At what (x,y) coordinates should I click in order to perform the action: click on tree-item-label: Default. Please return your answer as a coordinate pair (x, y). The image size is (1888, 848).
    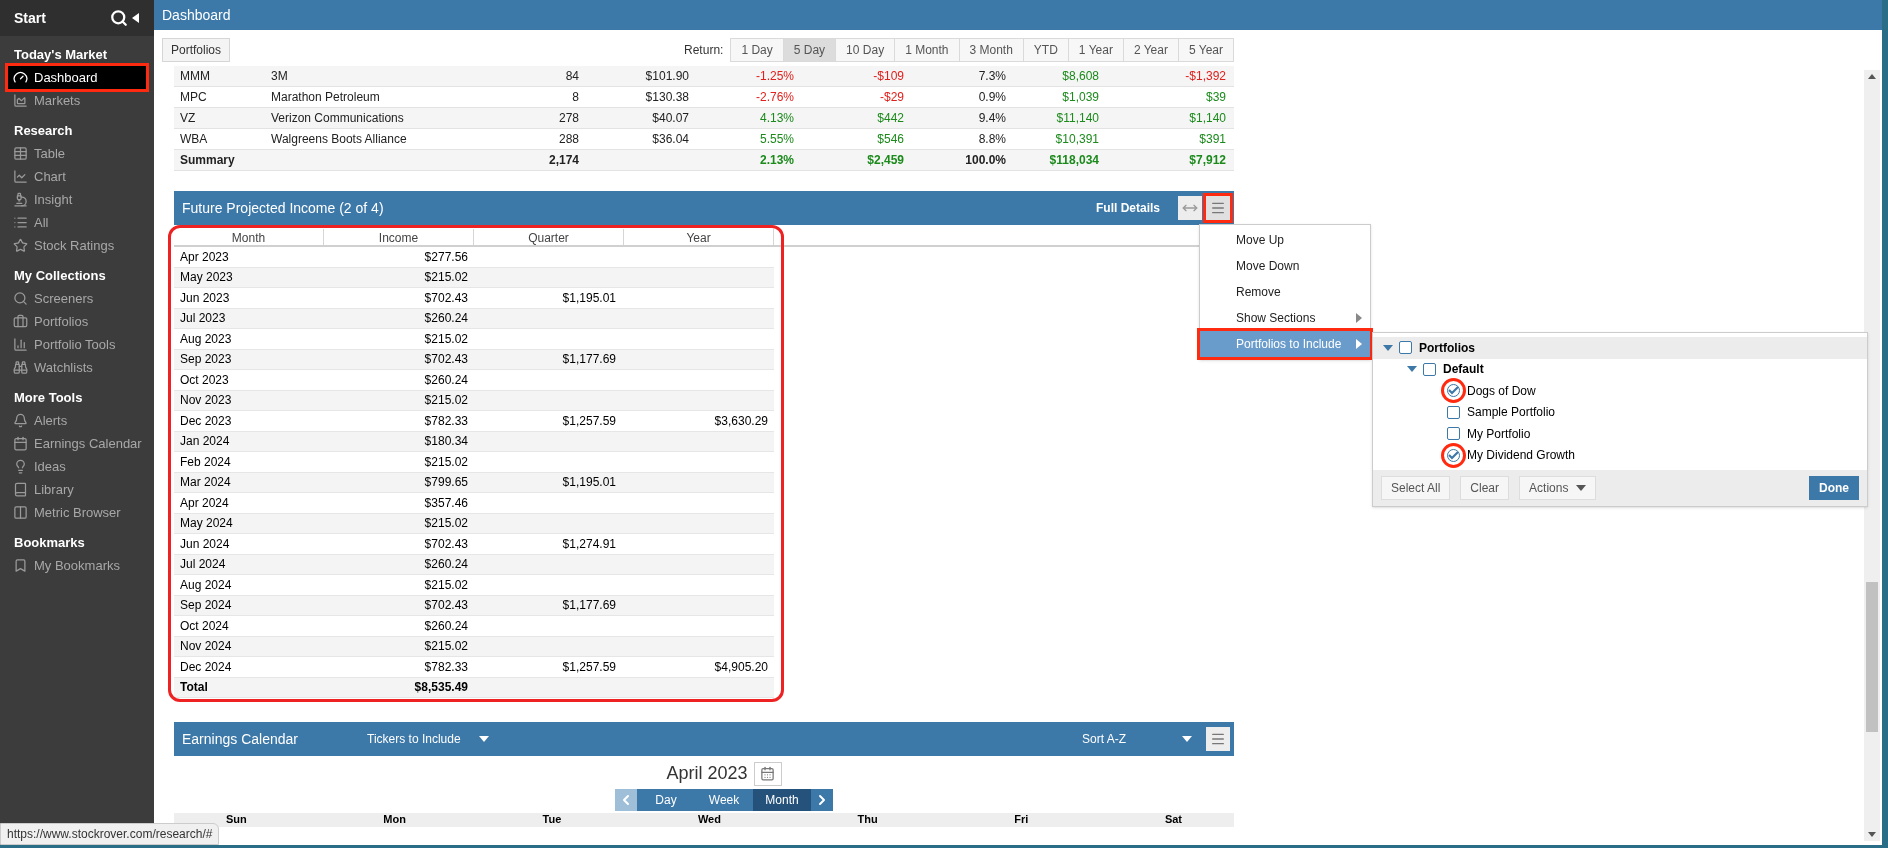
    Looking at the image, I should click on (1463, 369).